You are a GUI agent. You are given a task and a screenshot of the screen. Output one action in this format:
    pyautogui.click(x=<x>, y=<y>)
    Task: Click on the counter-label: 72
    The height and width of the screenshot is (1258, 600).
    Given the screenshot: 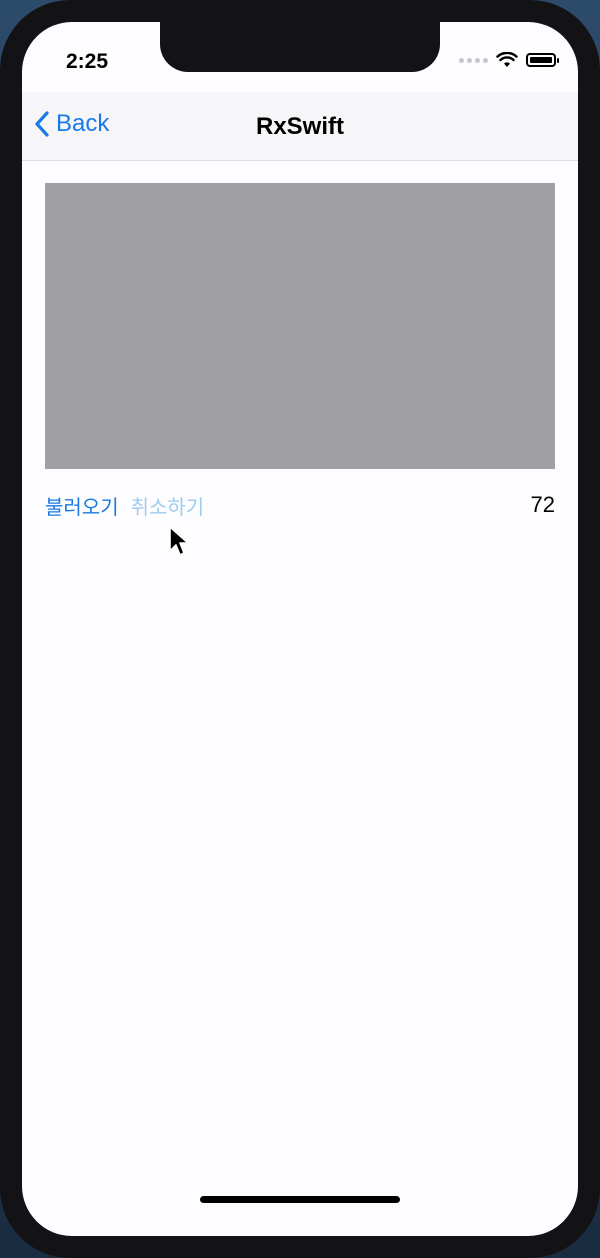 What is the action you would take?
    pyautogui.click(x=542, y=504)
    